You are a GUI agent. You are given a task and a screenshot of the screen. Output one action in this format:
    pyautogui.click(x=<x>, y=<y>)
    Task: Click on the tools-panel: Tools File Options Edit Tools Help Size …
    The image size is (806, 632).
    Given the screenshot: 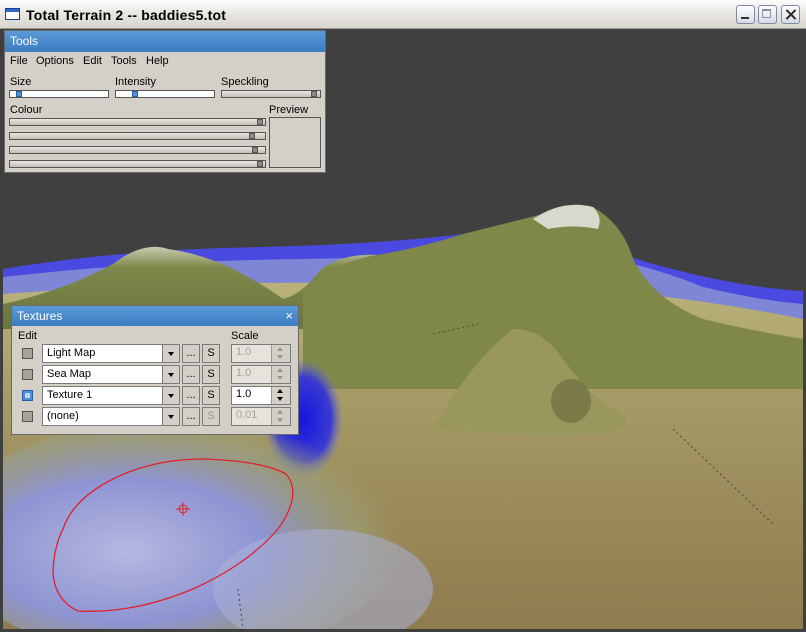 What is the action you would take?
    pyautogui.click(x=165, y=101)
    